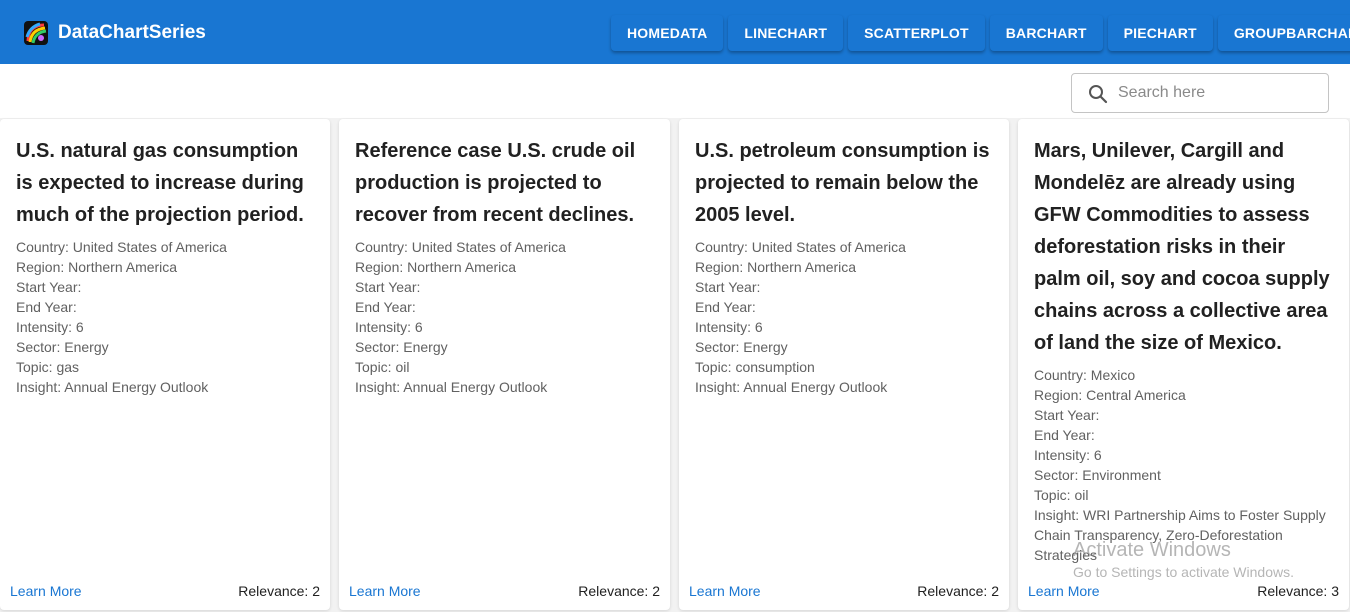  What do you see at coordinates (1298, 591) in the screenshot?
I see `card-relevance: Relevance: 3` at bounding box center [1298, 591].